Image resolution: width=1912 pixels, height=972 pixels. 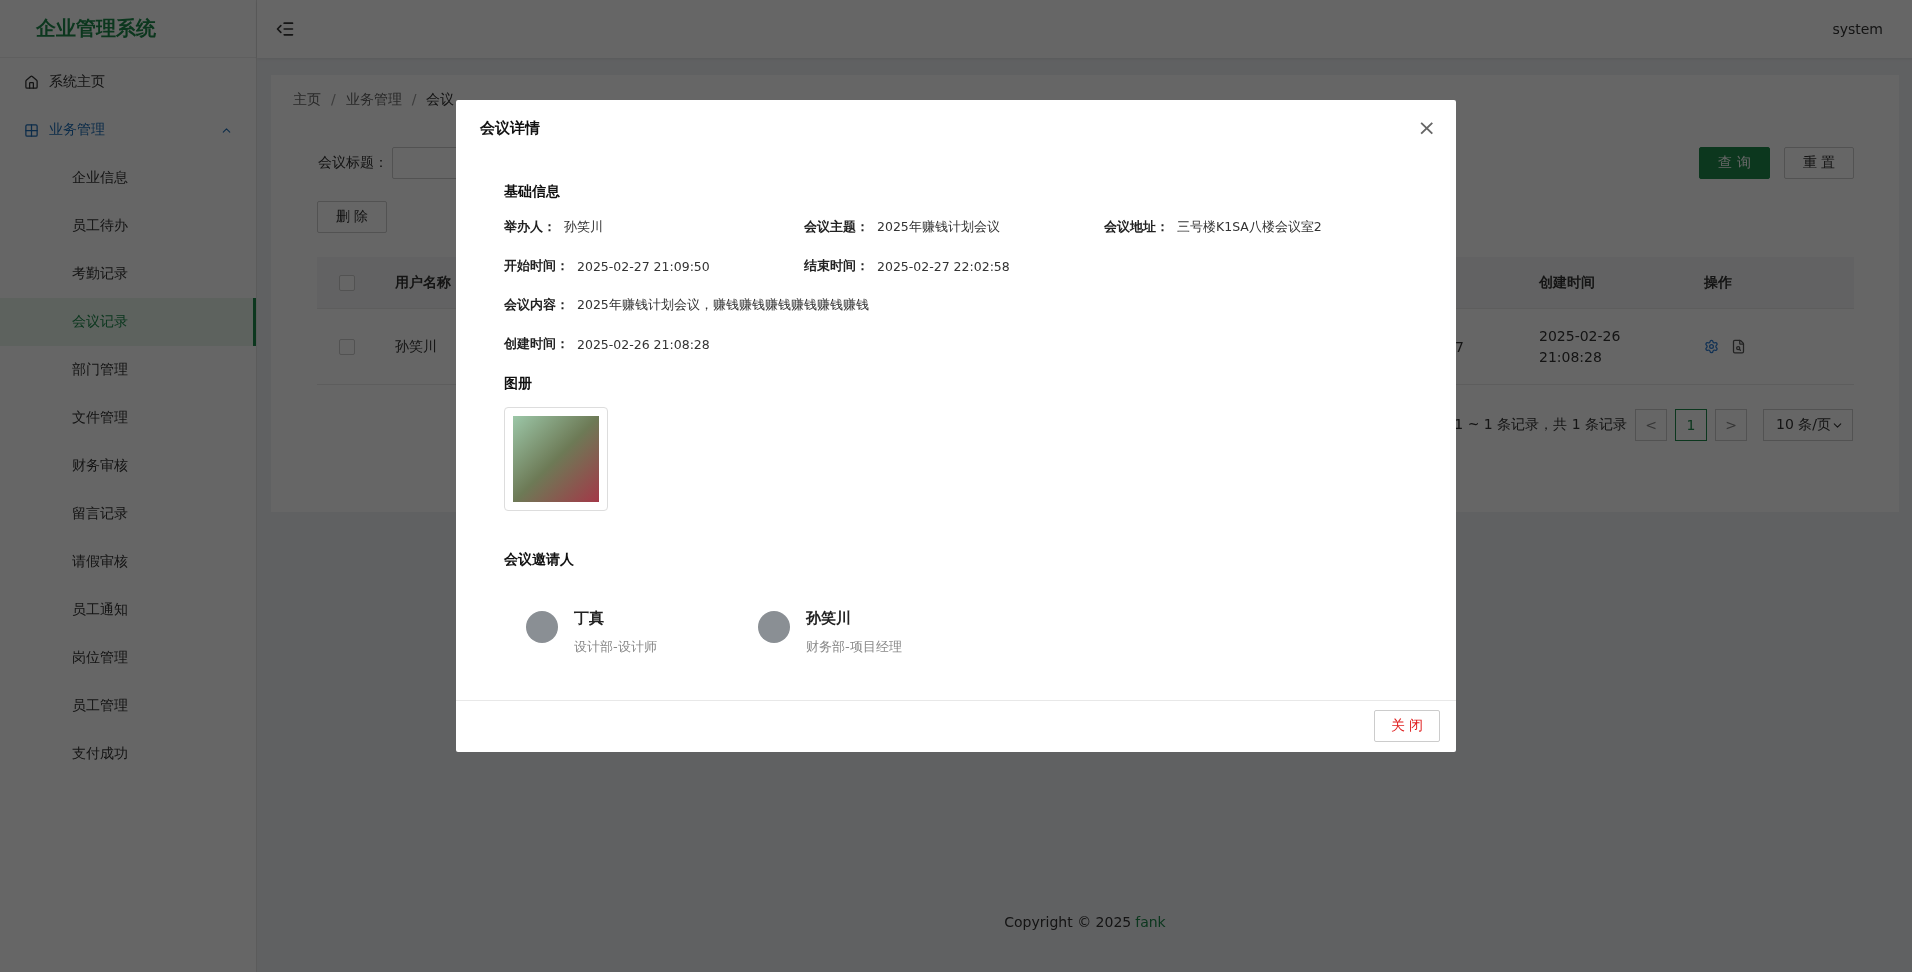 I want to click on copyright-text: Copyright © 2025 fank, so click(x=1085, y=922).